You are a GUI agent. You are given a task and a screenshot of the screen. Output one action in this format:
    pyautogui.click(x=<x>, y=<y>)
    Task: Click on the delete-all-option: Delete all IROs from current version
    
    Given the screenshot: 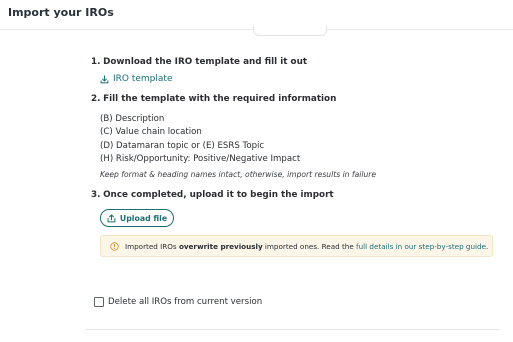 What is the action you would take?
    pyautogui.click(x=178, y=302)
    